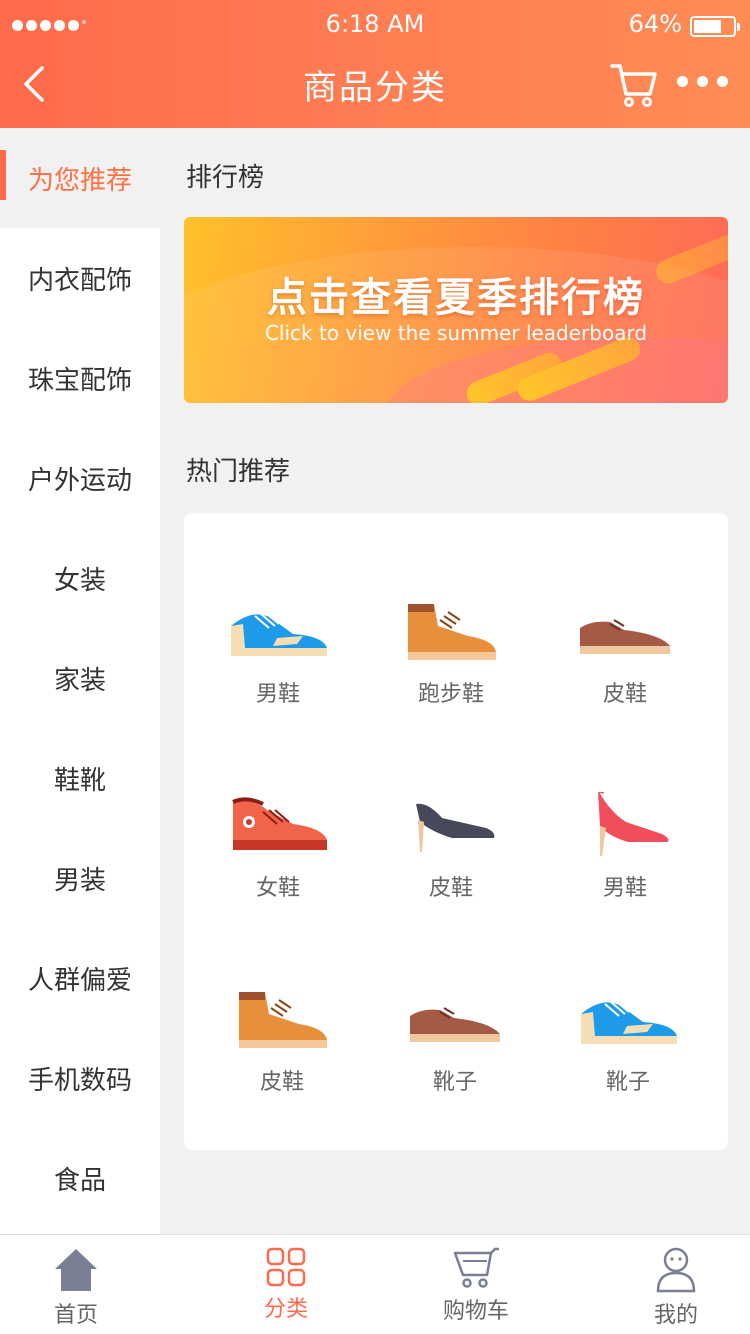 The image size is (750, 1334). What do you see at coordinates (238, 472) in the screenshot?
I see `hot-title: 热门推荐` at bounding box center [238, 472].